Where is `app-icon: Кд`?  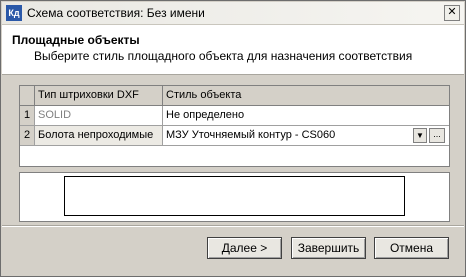
app-icon: Кд is located at coordinates (14, 13).